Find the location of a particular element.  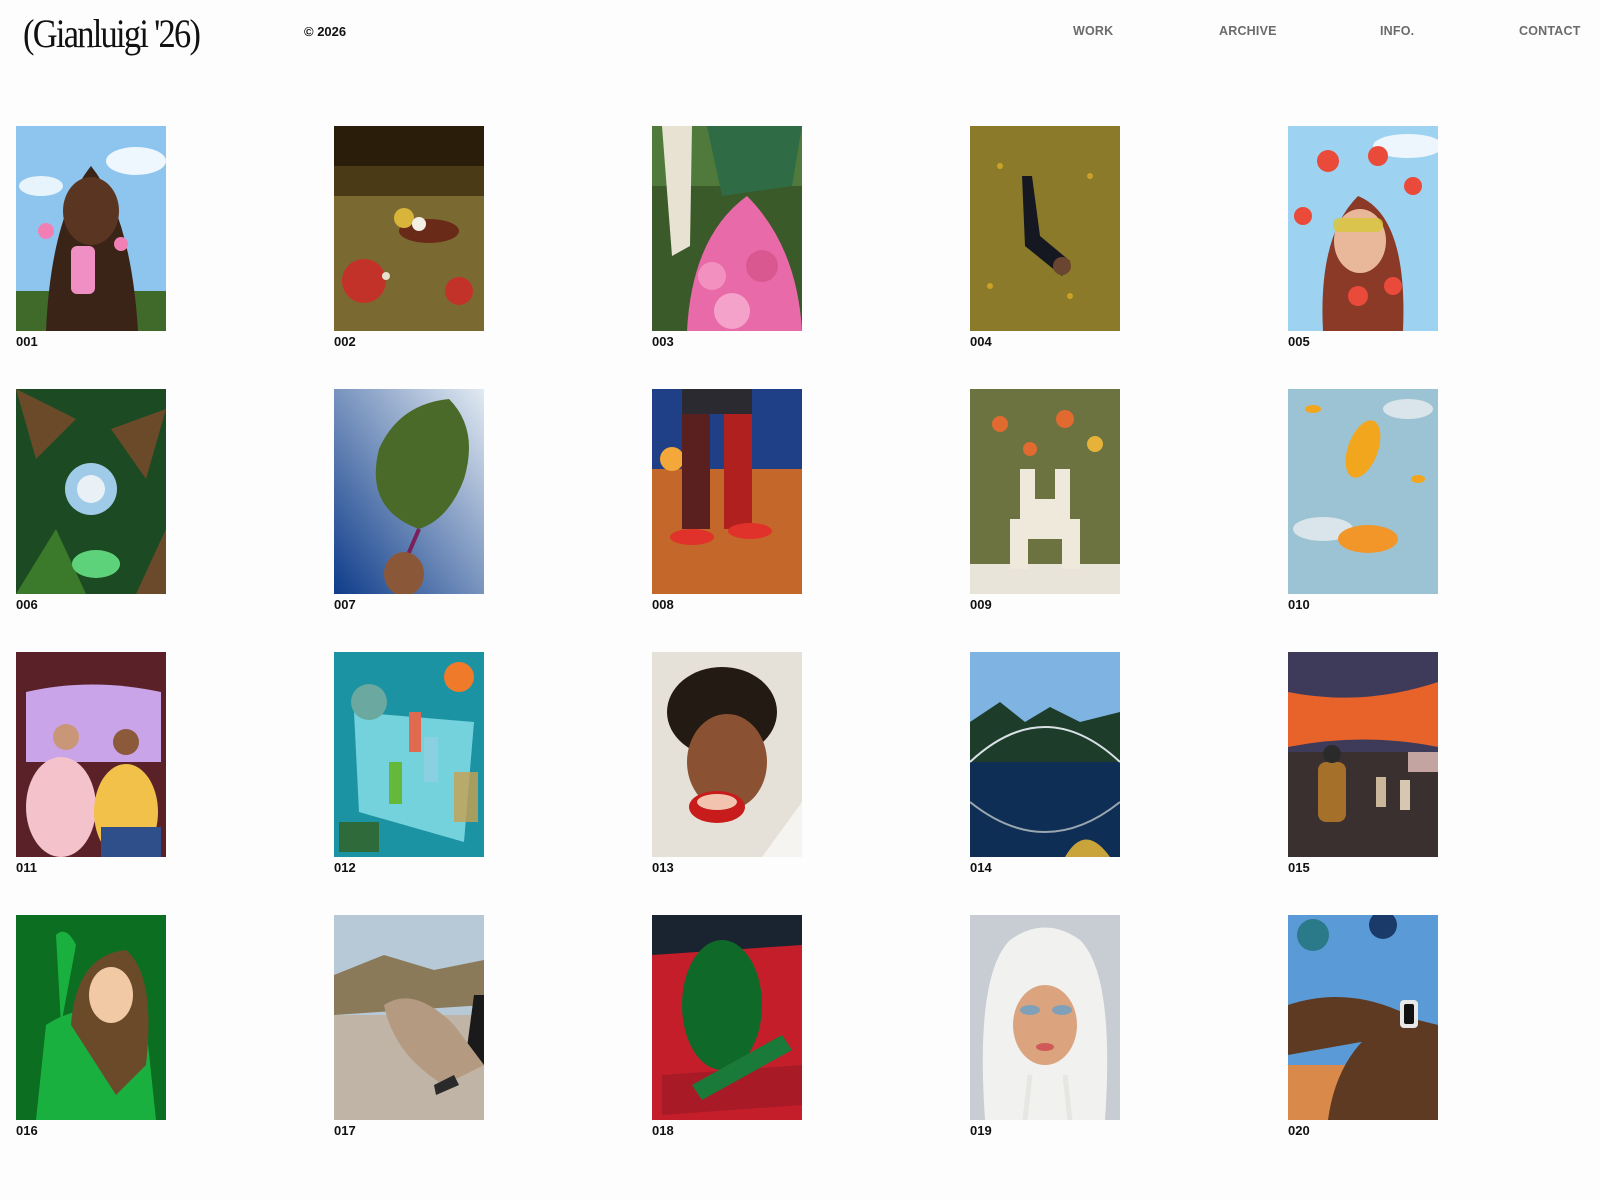

project-tile: 014 is located at coordinates (1045, 783).